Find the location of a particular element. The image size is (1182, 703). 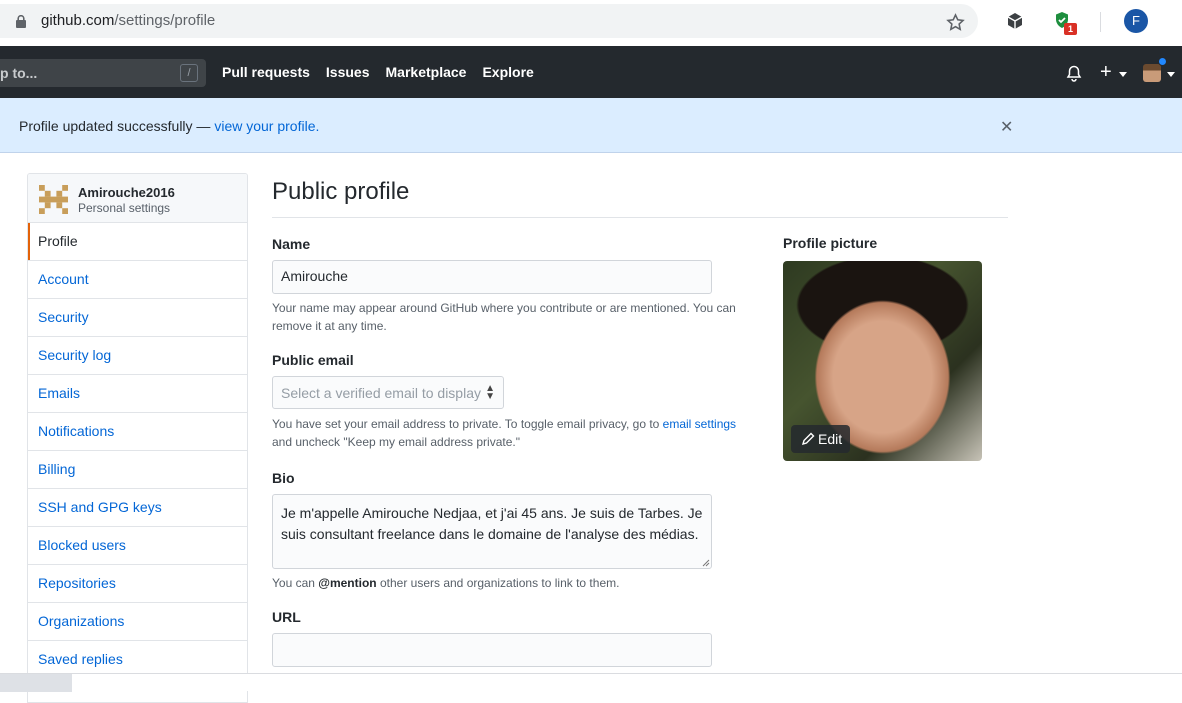

extension-badge: 1 is located at coordinates (1070, 29).